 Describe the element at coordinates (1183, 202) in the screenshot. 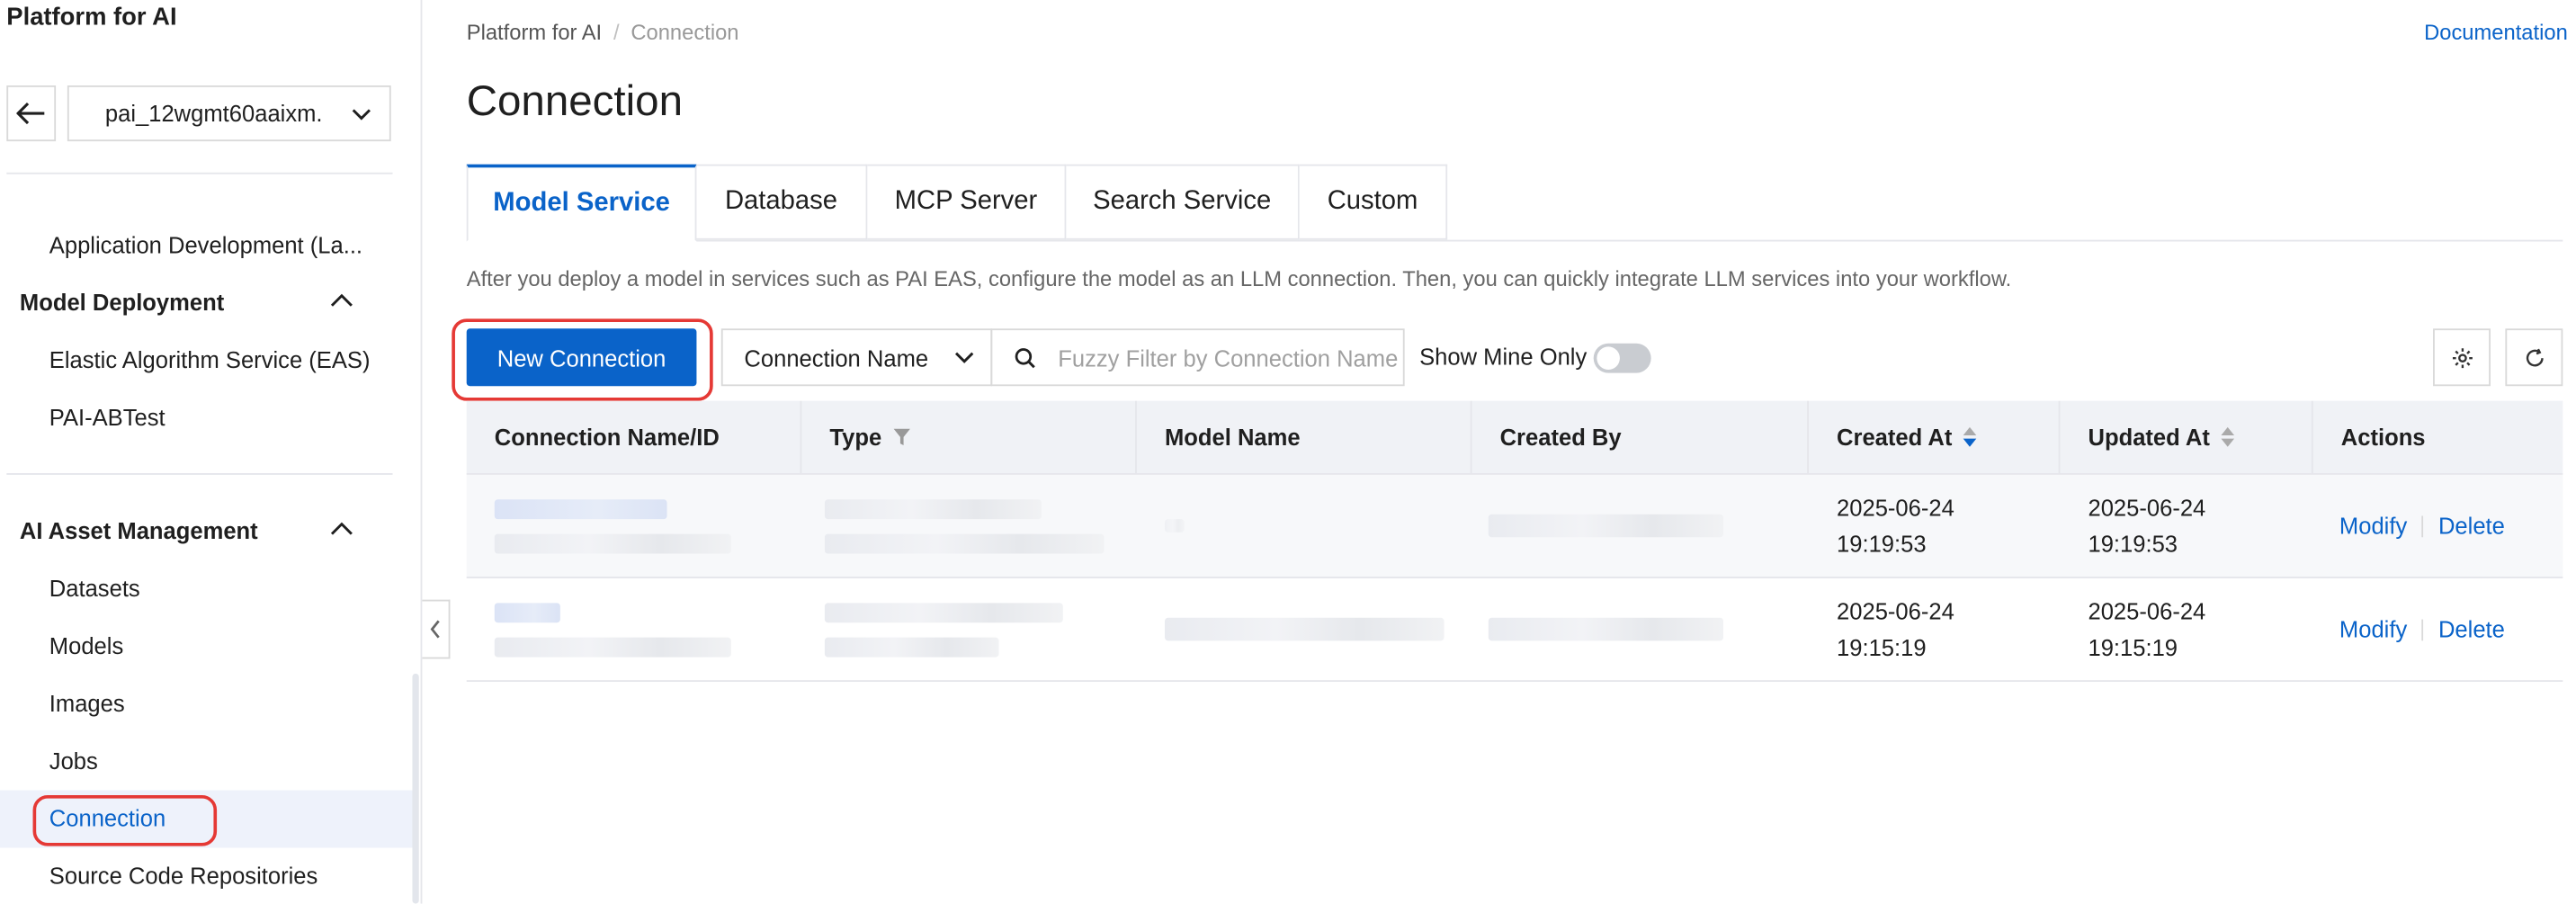

I see `tab-search-service: Search Service` at that location.